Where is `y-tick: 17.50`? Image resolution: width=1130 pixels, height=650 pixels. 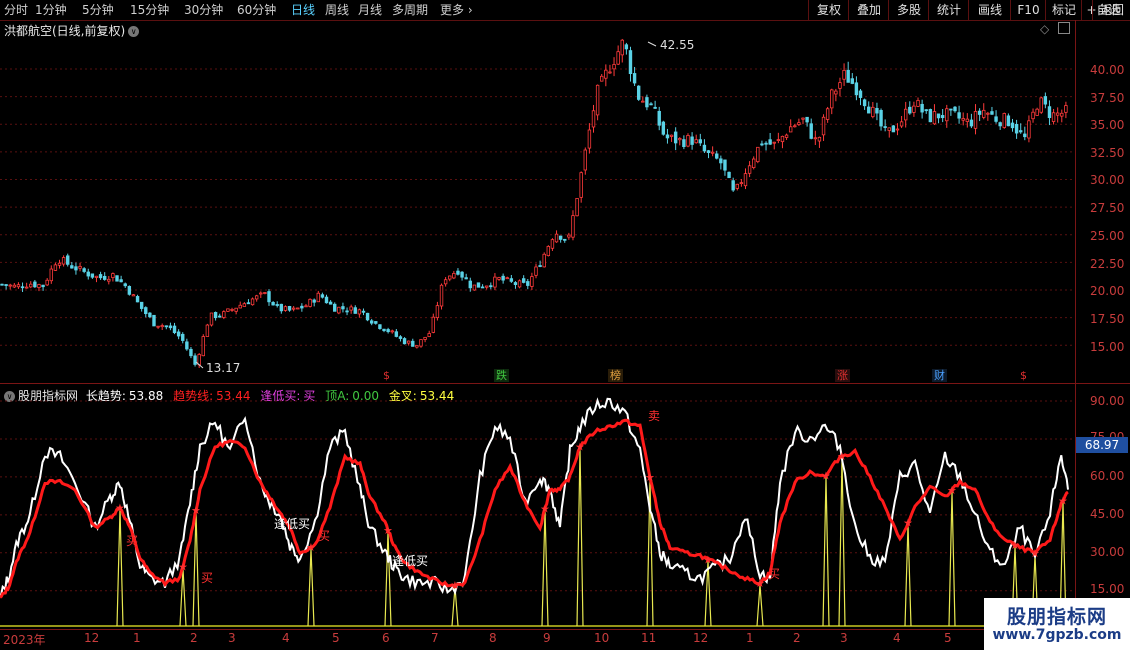 y-tick: 17.50 is located at coordinates (1107, 319).